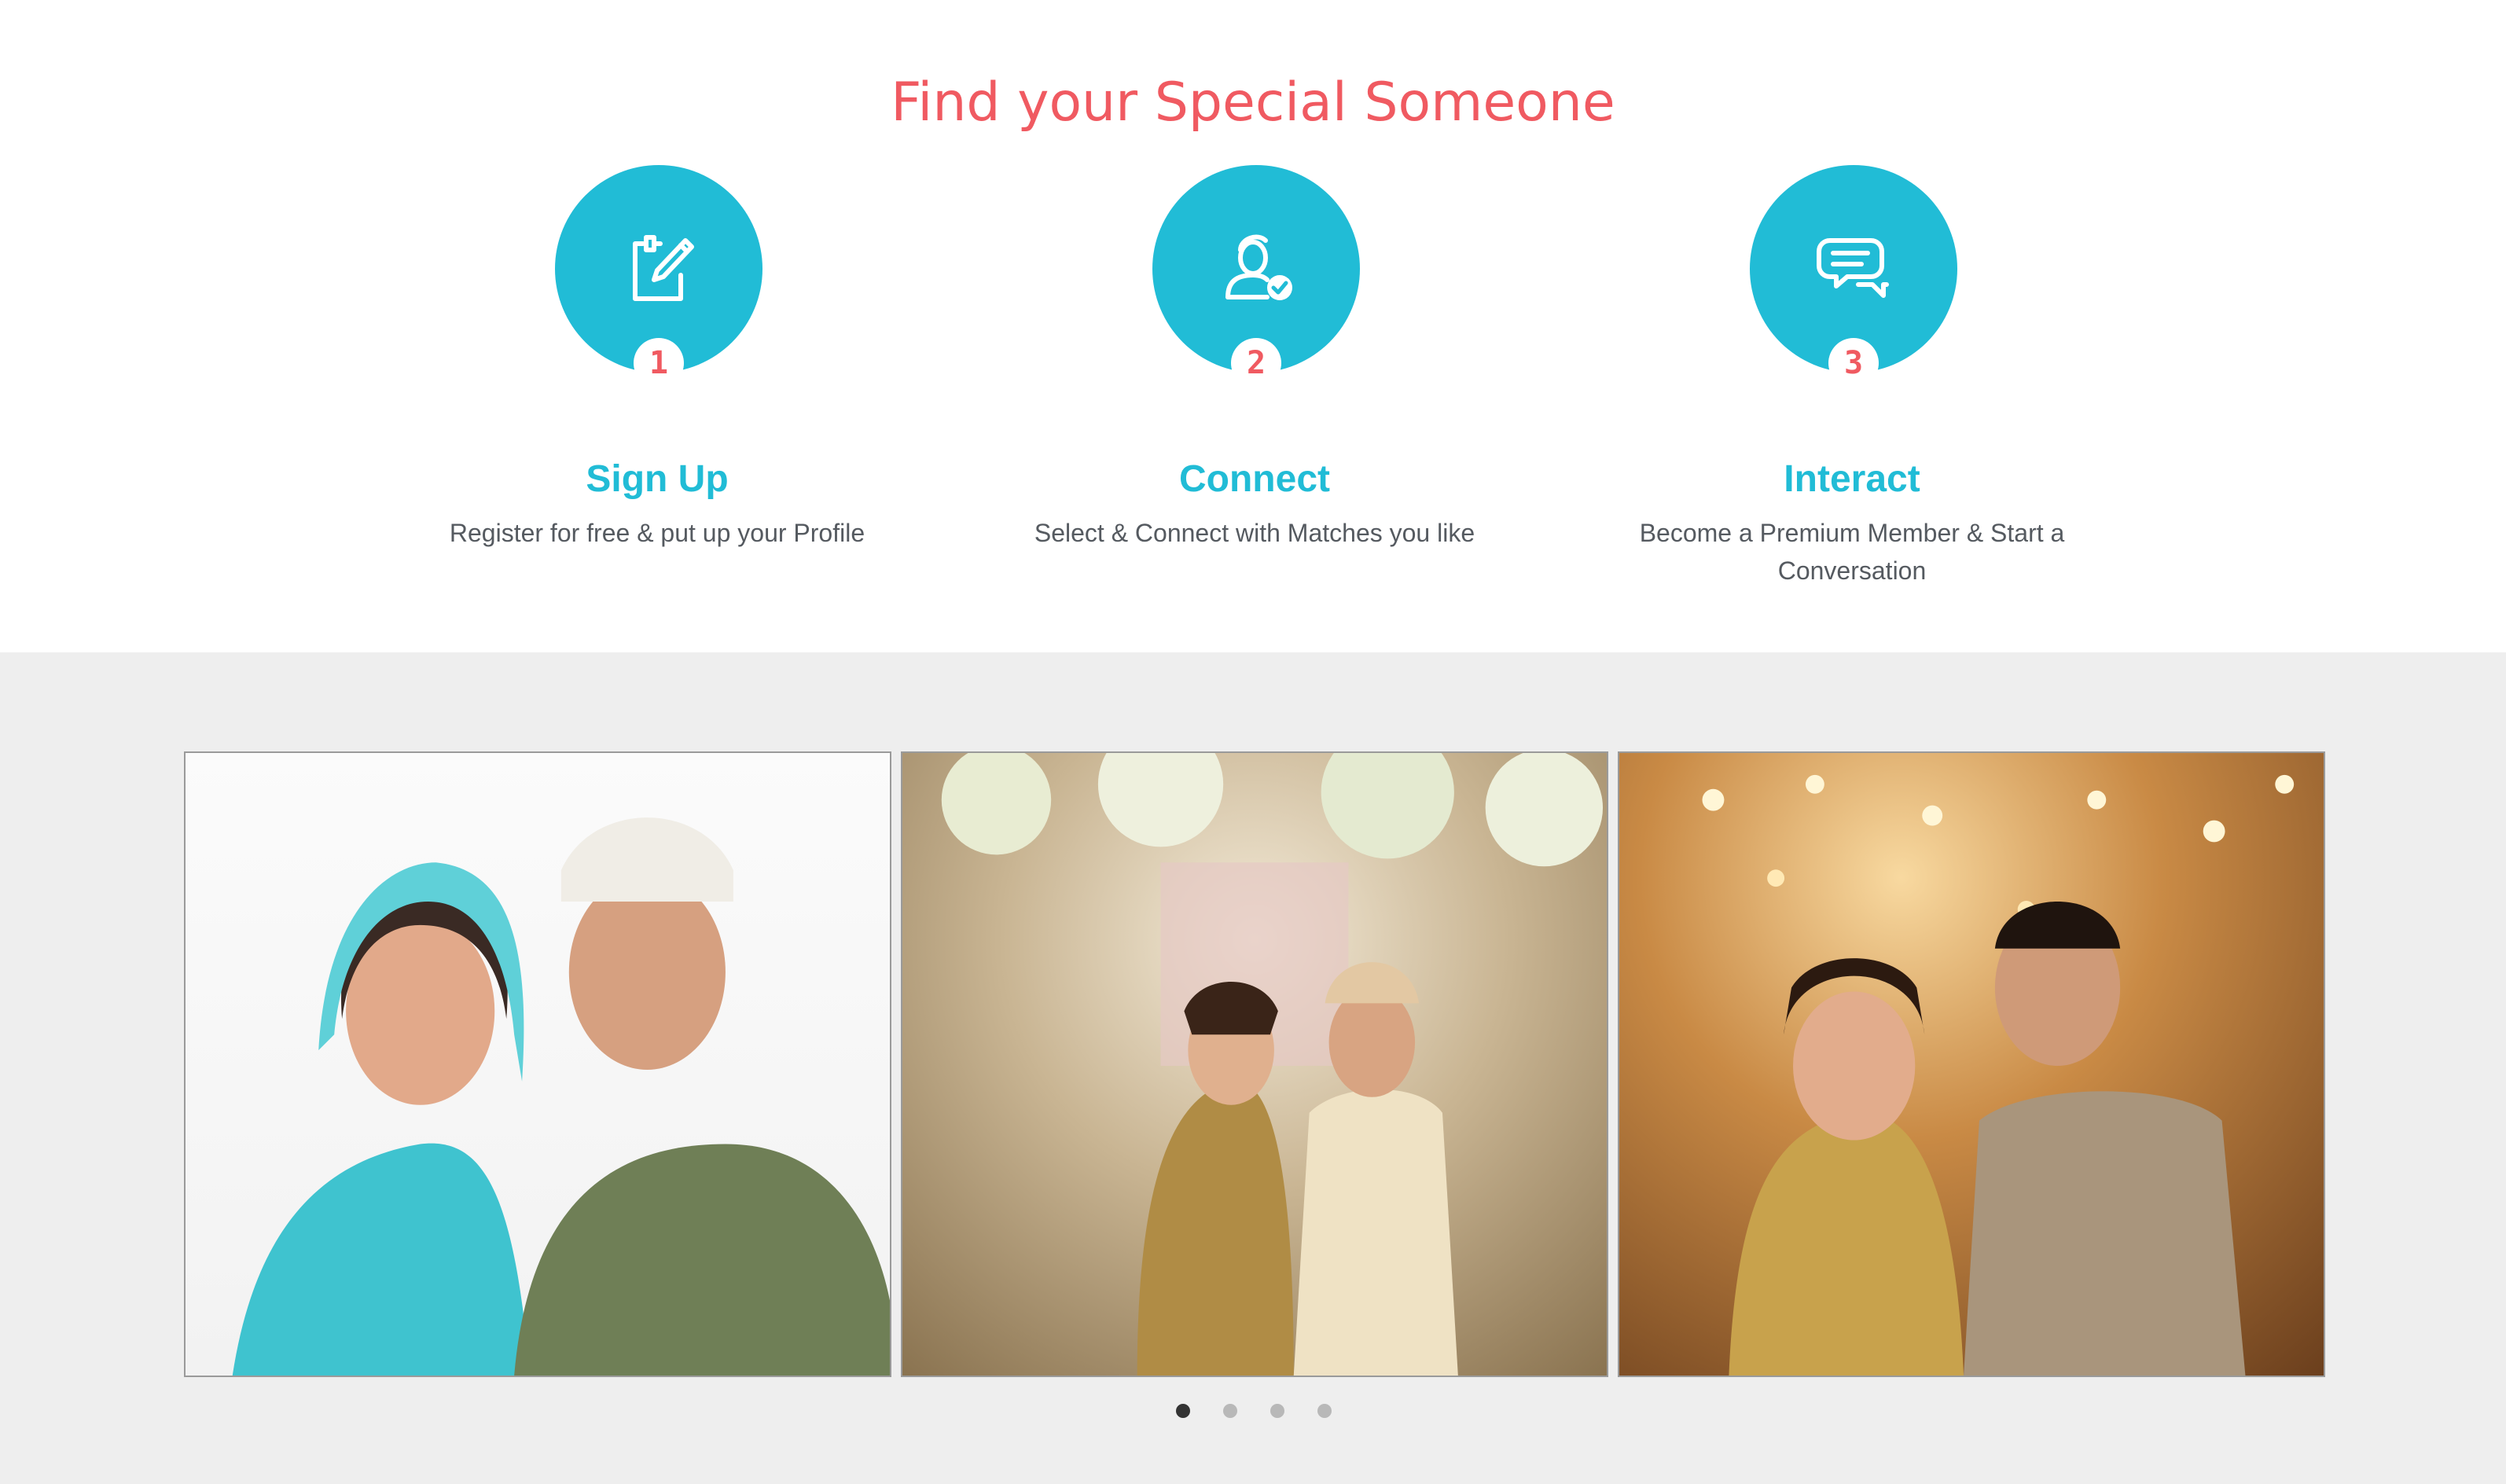 This screenshot has height=1484, width=2506. I want to click on step-number: 1, so click(659, 363).